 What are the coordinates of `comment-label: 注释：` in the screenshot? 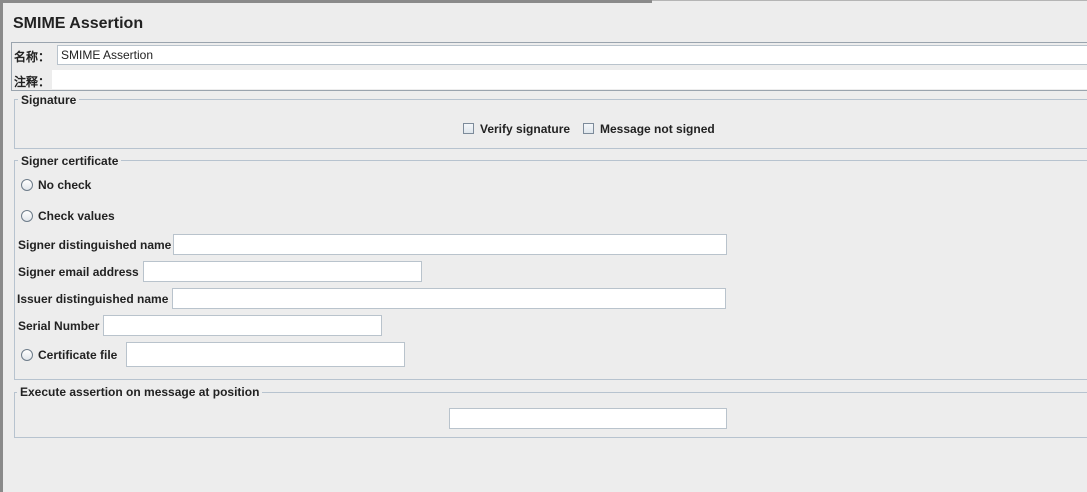 It's located at (32, 82).